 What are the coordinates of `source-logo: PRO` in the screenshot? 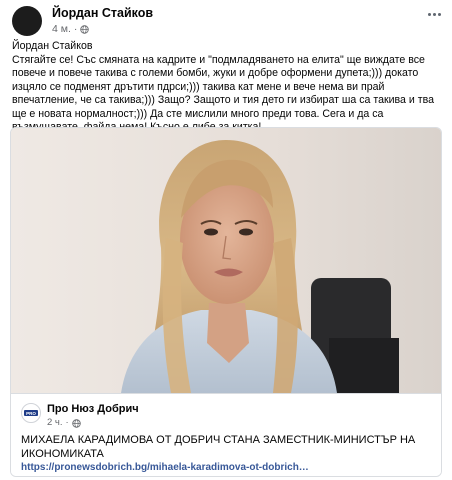 It's located at (31, 413).